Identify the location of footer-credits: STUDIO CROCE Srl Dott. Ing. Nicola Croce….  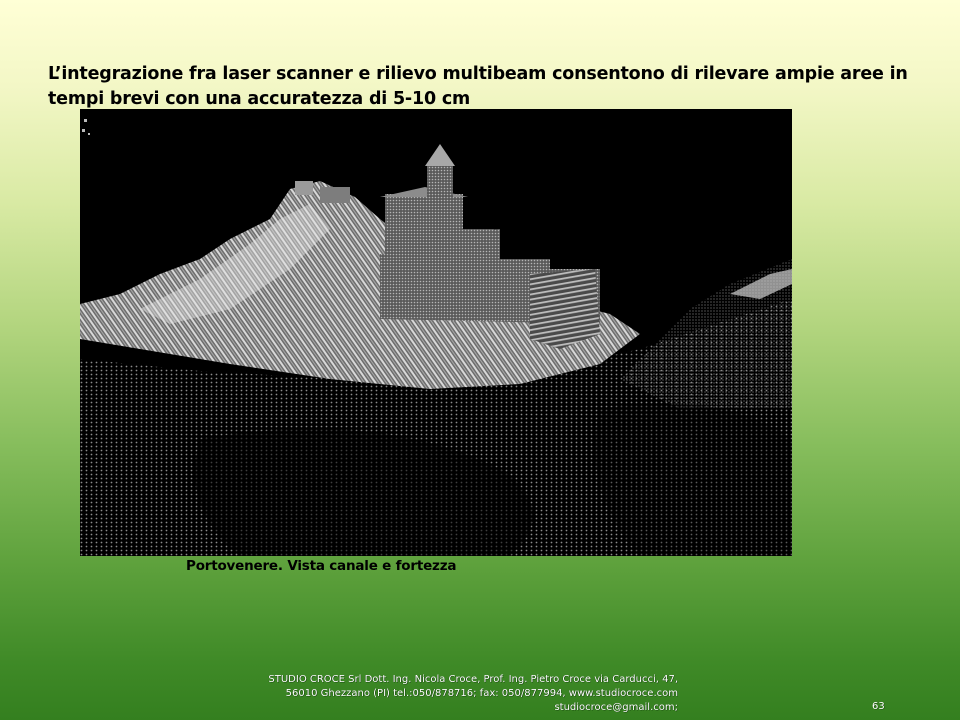
(414, 694).